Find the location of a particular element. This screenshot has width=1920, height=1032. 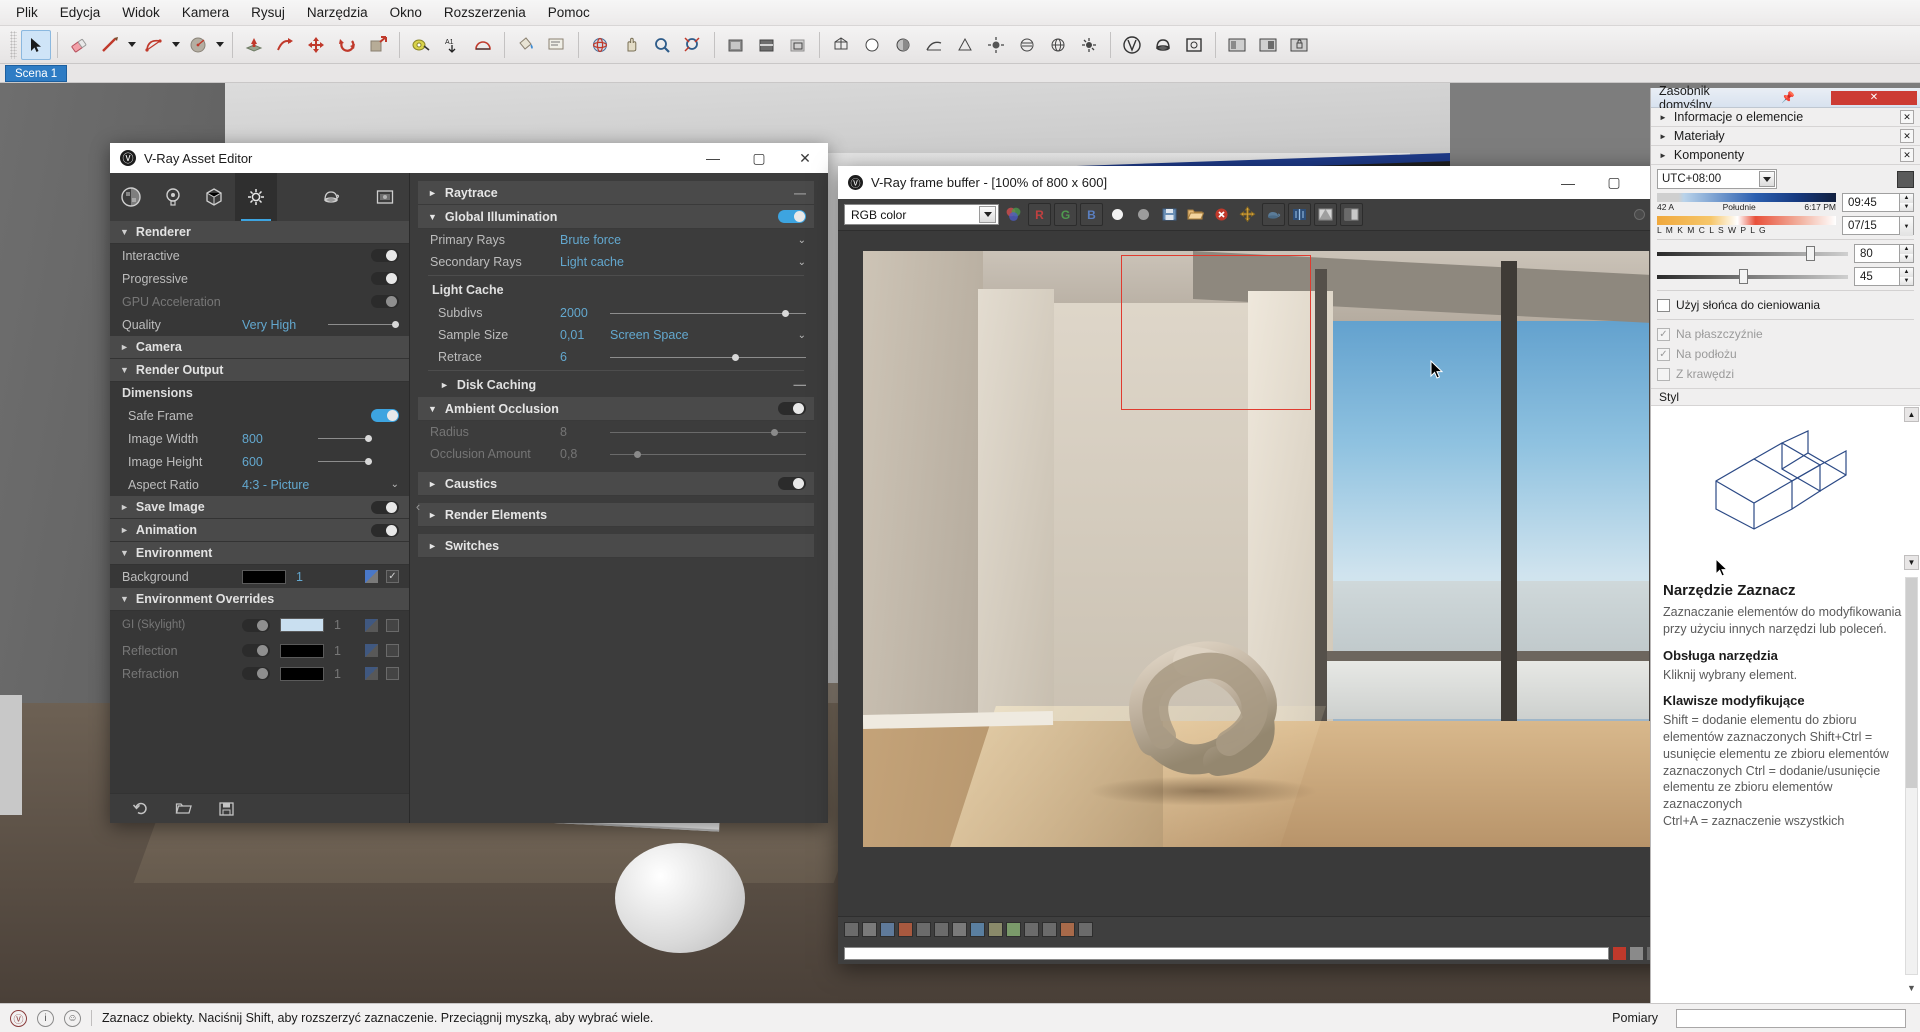

dark-value: 45 is located at coordinates (1877, 276).